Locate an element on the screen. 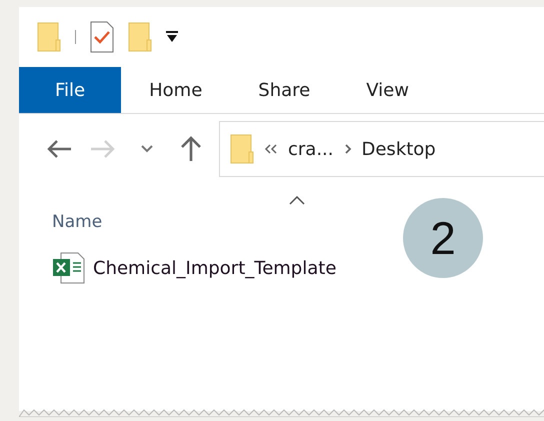 This screenshot has height=421, width=544. double-chevron-icon is located at coordinates (271, 149).